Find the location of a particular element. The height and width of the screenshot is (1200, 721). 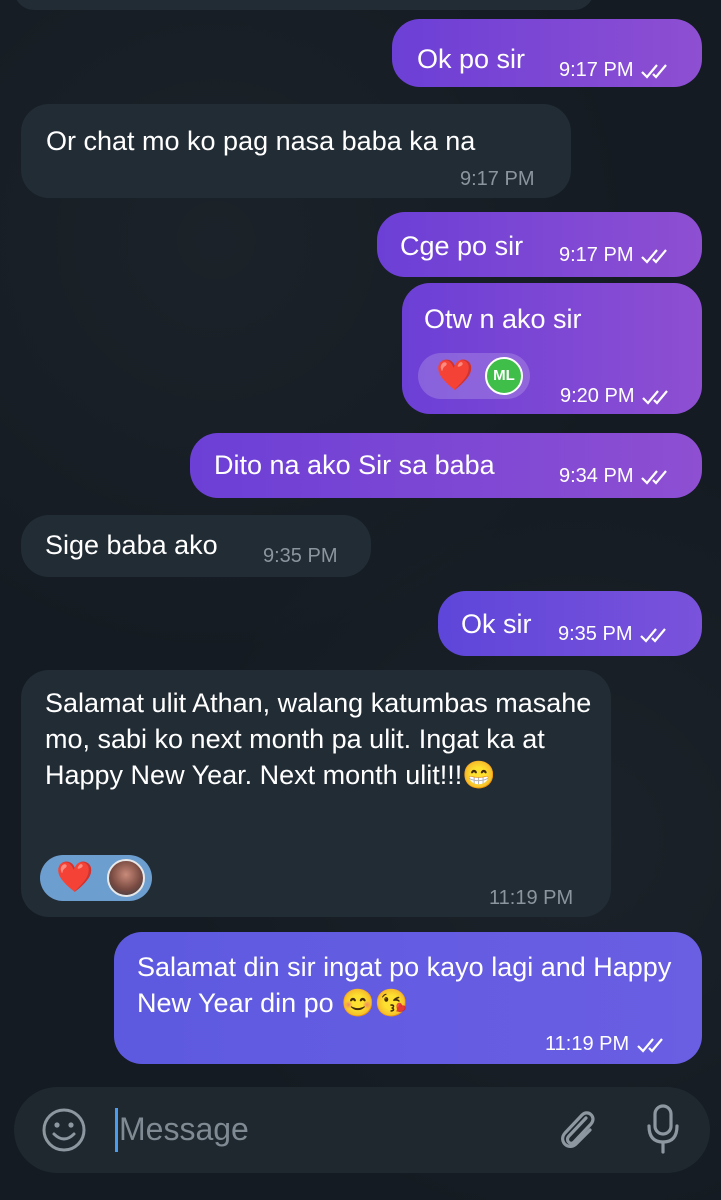

reaction-pill: ❤️ is located at coordinates (96, 878).